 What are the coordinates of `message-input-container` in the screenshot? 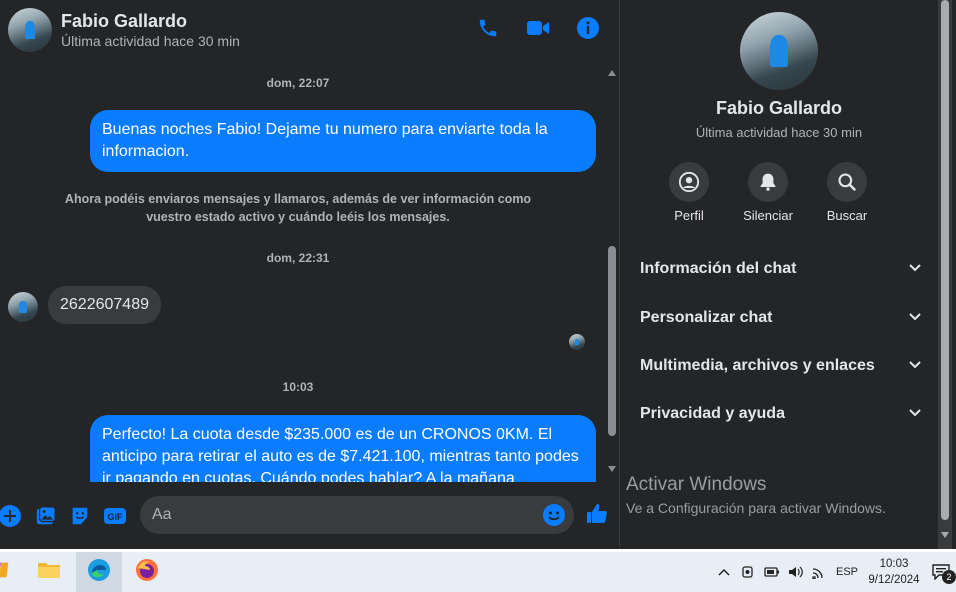 It's located at (357, 515).